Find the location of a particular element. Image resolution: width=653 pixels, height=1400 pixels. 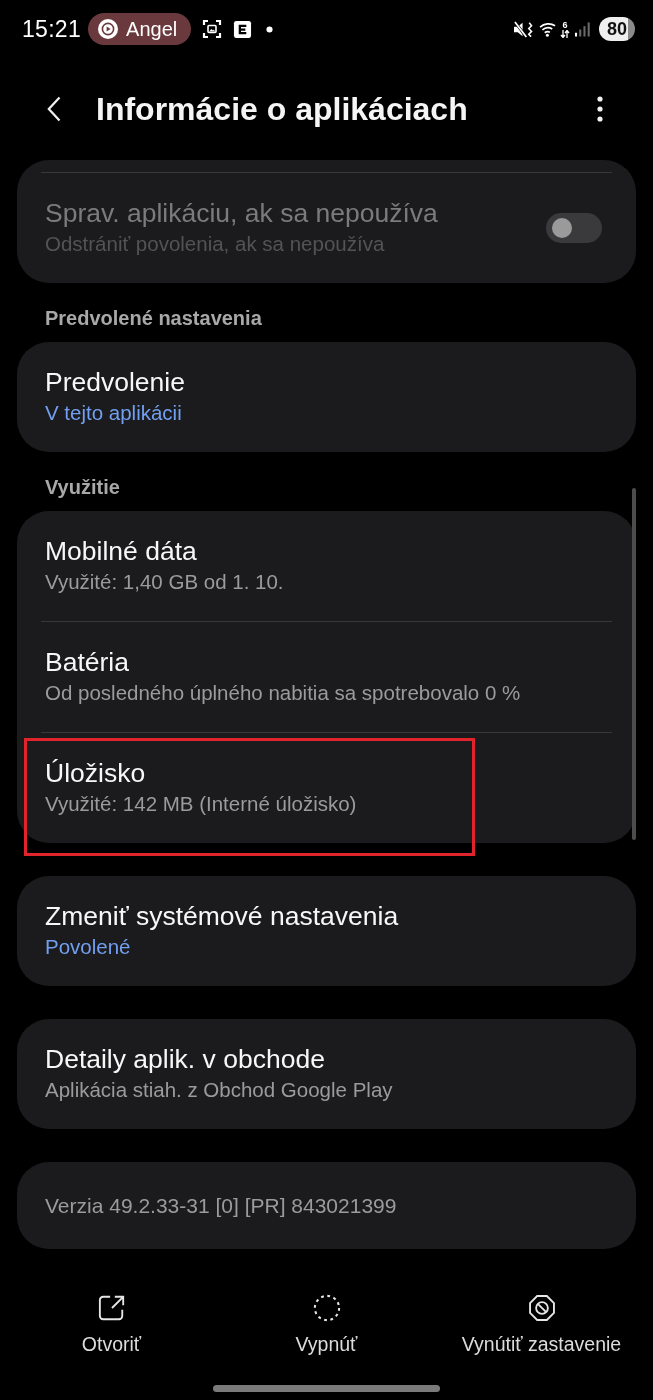

item-title: Batéria is located at coordinates (326, 662).